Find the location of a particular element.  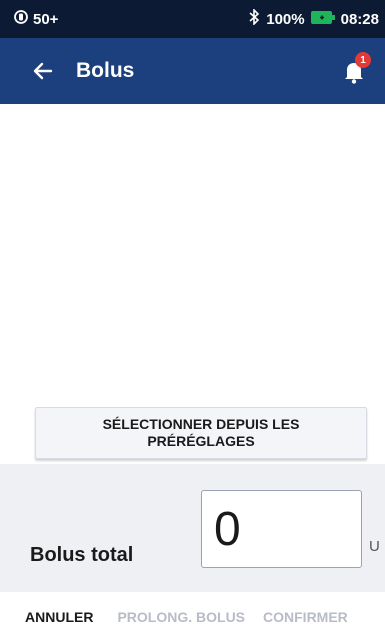

cancel-button: ANNULER is located at coordinates (59, 617).